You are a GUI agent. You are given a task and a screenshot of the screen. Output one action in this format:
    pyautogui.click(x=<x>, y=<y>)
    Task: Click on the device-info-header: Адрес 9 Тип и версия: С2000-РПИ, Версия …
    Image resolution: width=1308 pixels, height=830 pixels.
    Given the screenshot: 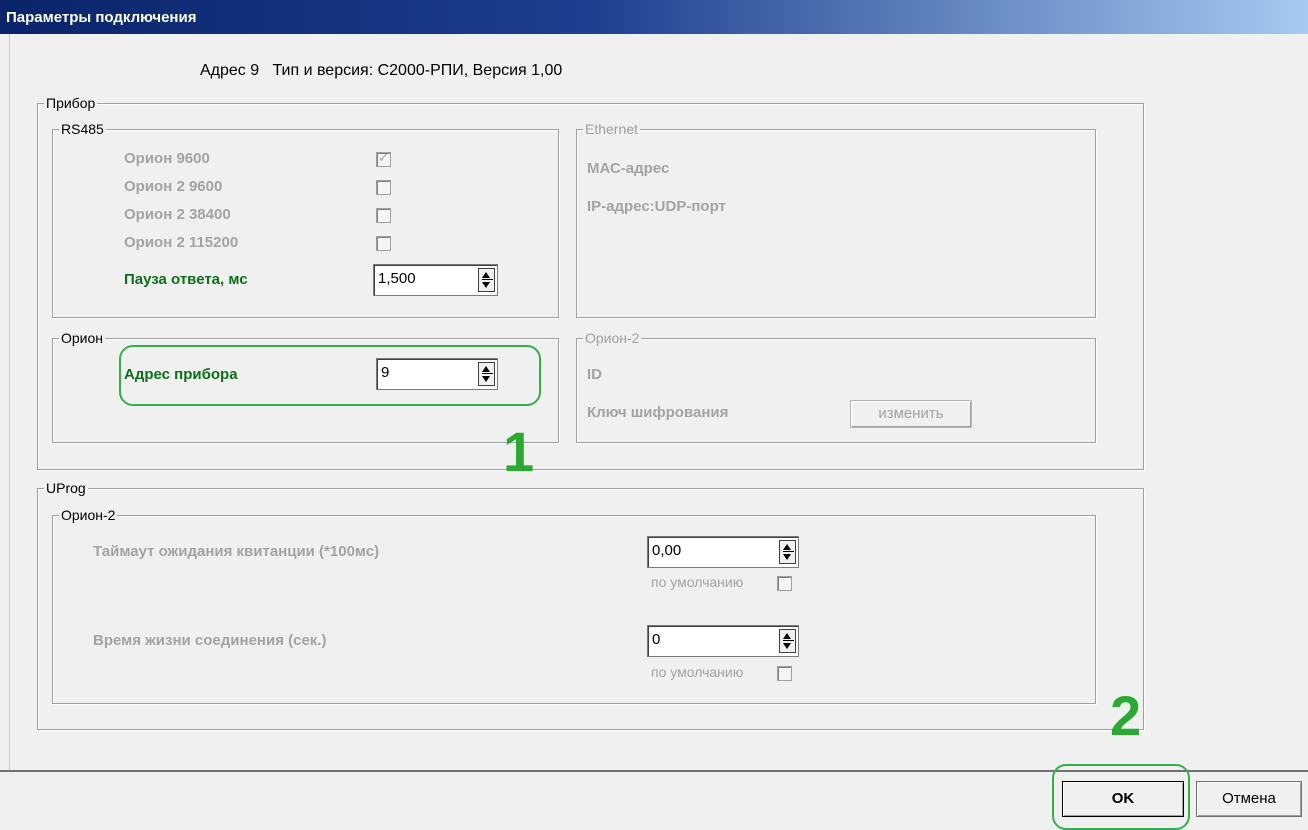 What is the action you would take?
    pyautogui.click(x=381, y=70)
    